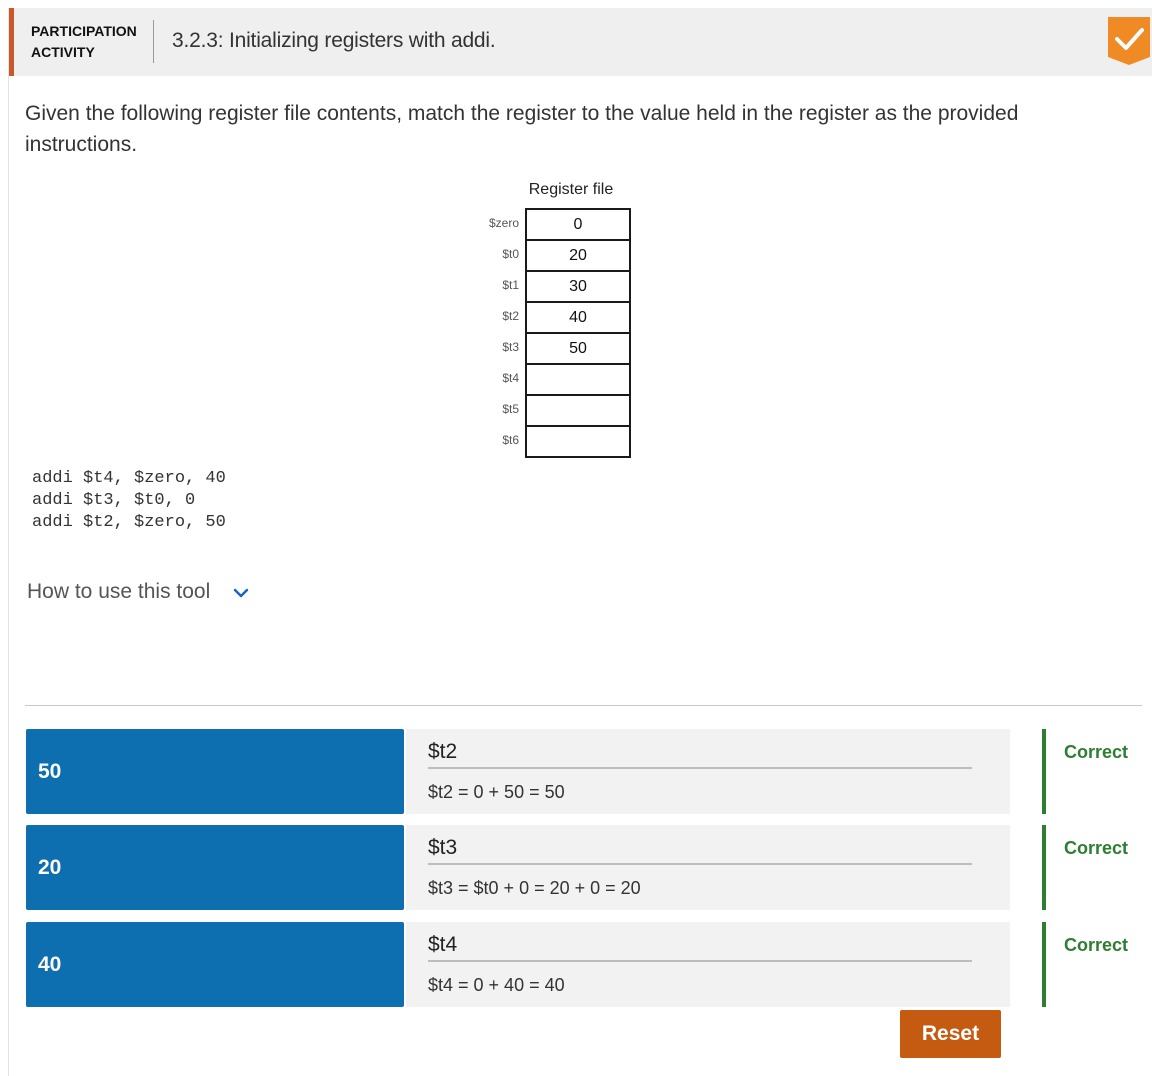 The width and height of the screenshot is (1152, 1076). What do you see at coordinates (510, 285) in the screenshot?
I see `register-name: $t1` at bounding box center [510, 285].